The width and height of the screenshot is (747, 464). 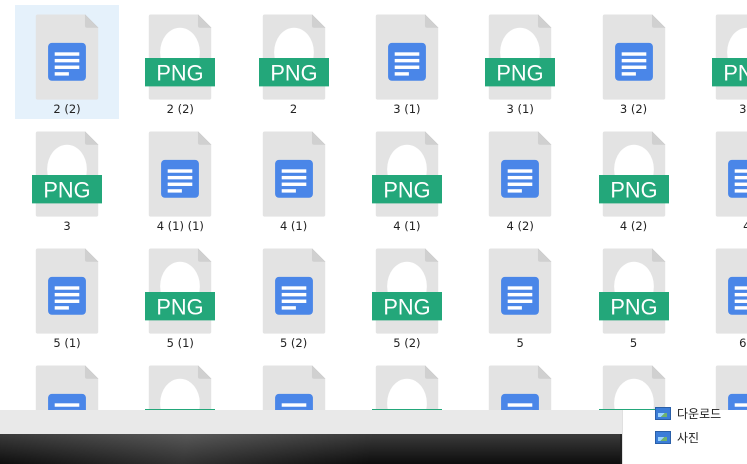 I want to click on desktop-wallpaper, so click(x=310, y=449).